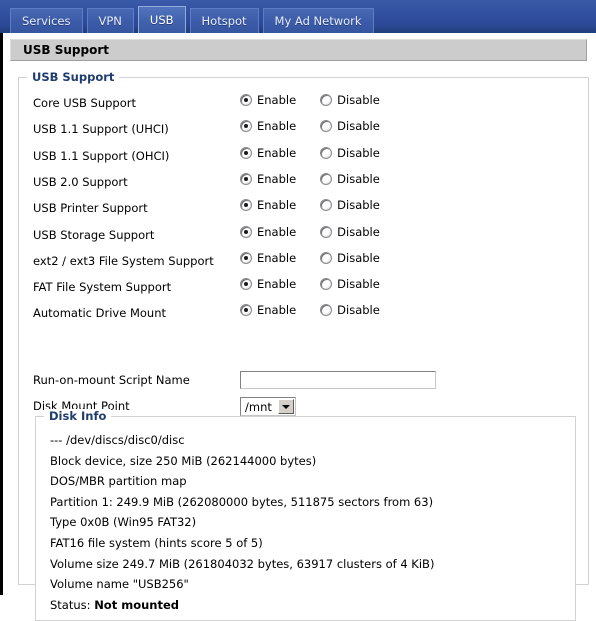 The width and height of the screenshot is (596, 621). I want to click on disk-info-text: Status:, so click(72, 604).